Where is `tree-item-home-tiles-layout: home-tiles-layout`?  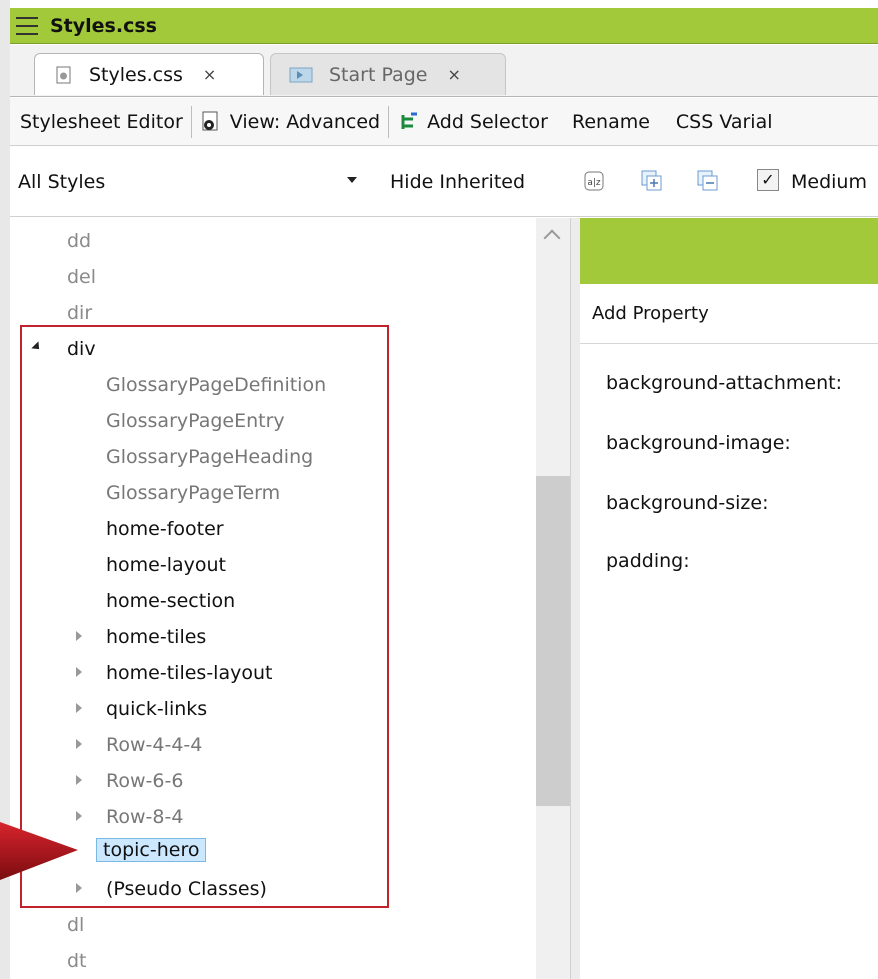 tree-item-home-tiles-layout: home-tiles-layout is located at coordinates (189, 673).